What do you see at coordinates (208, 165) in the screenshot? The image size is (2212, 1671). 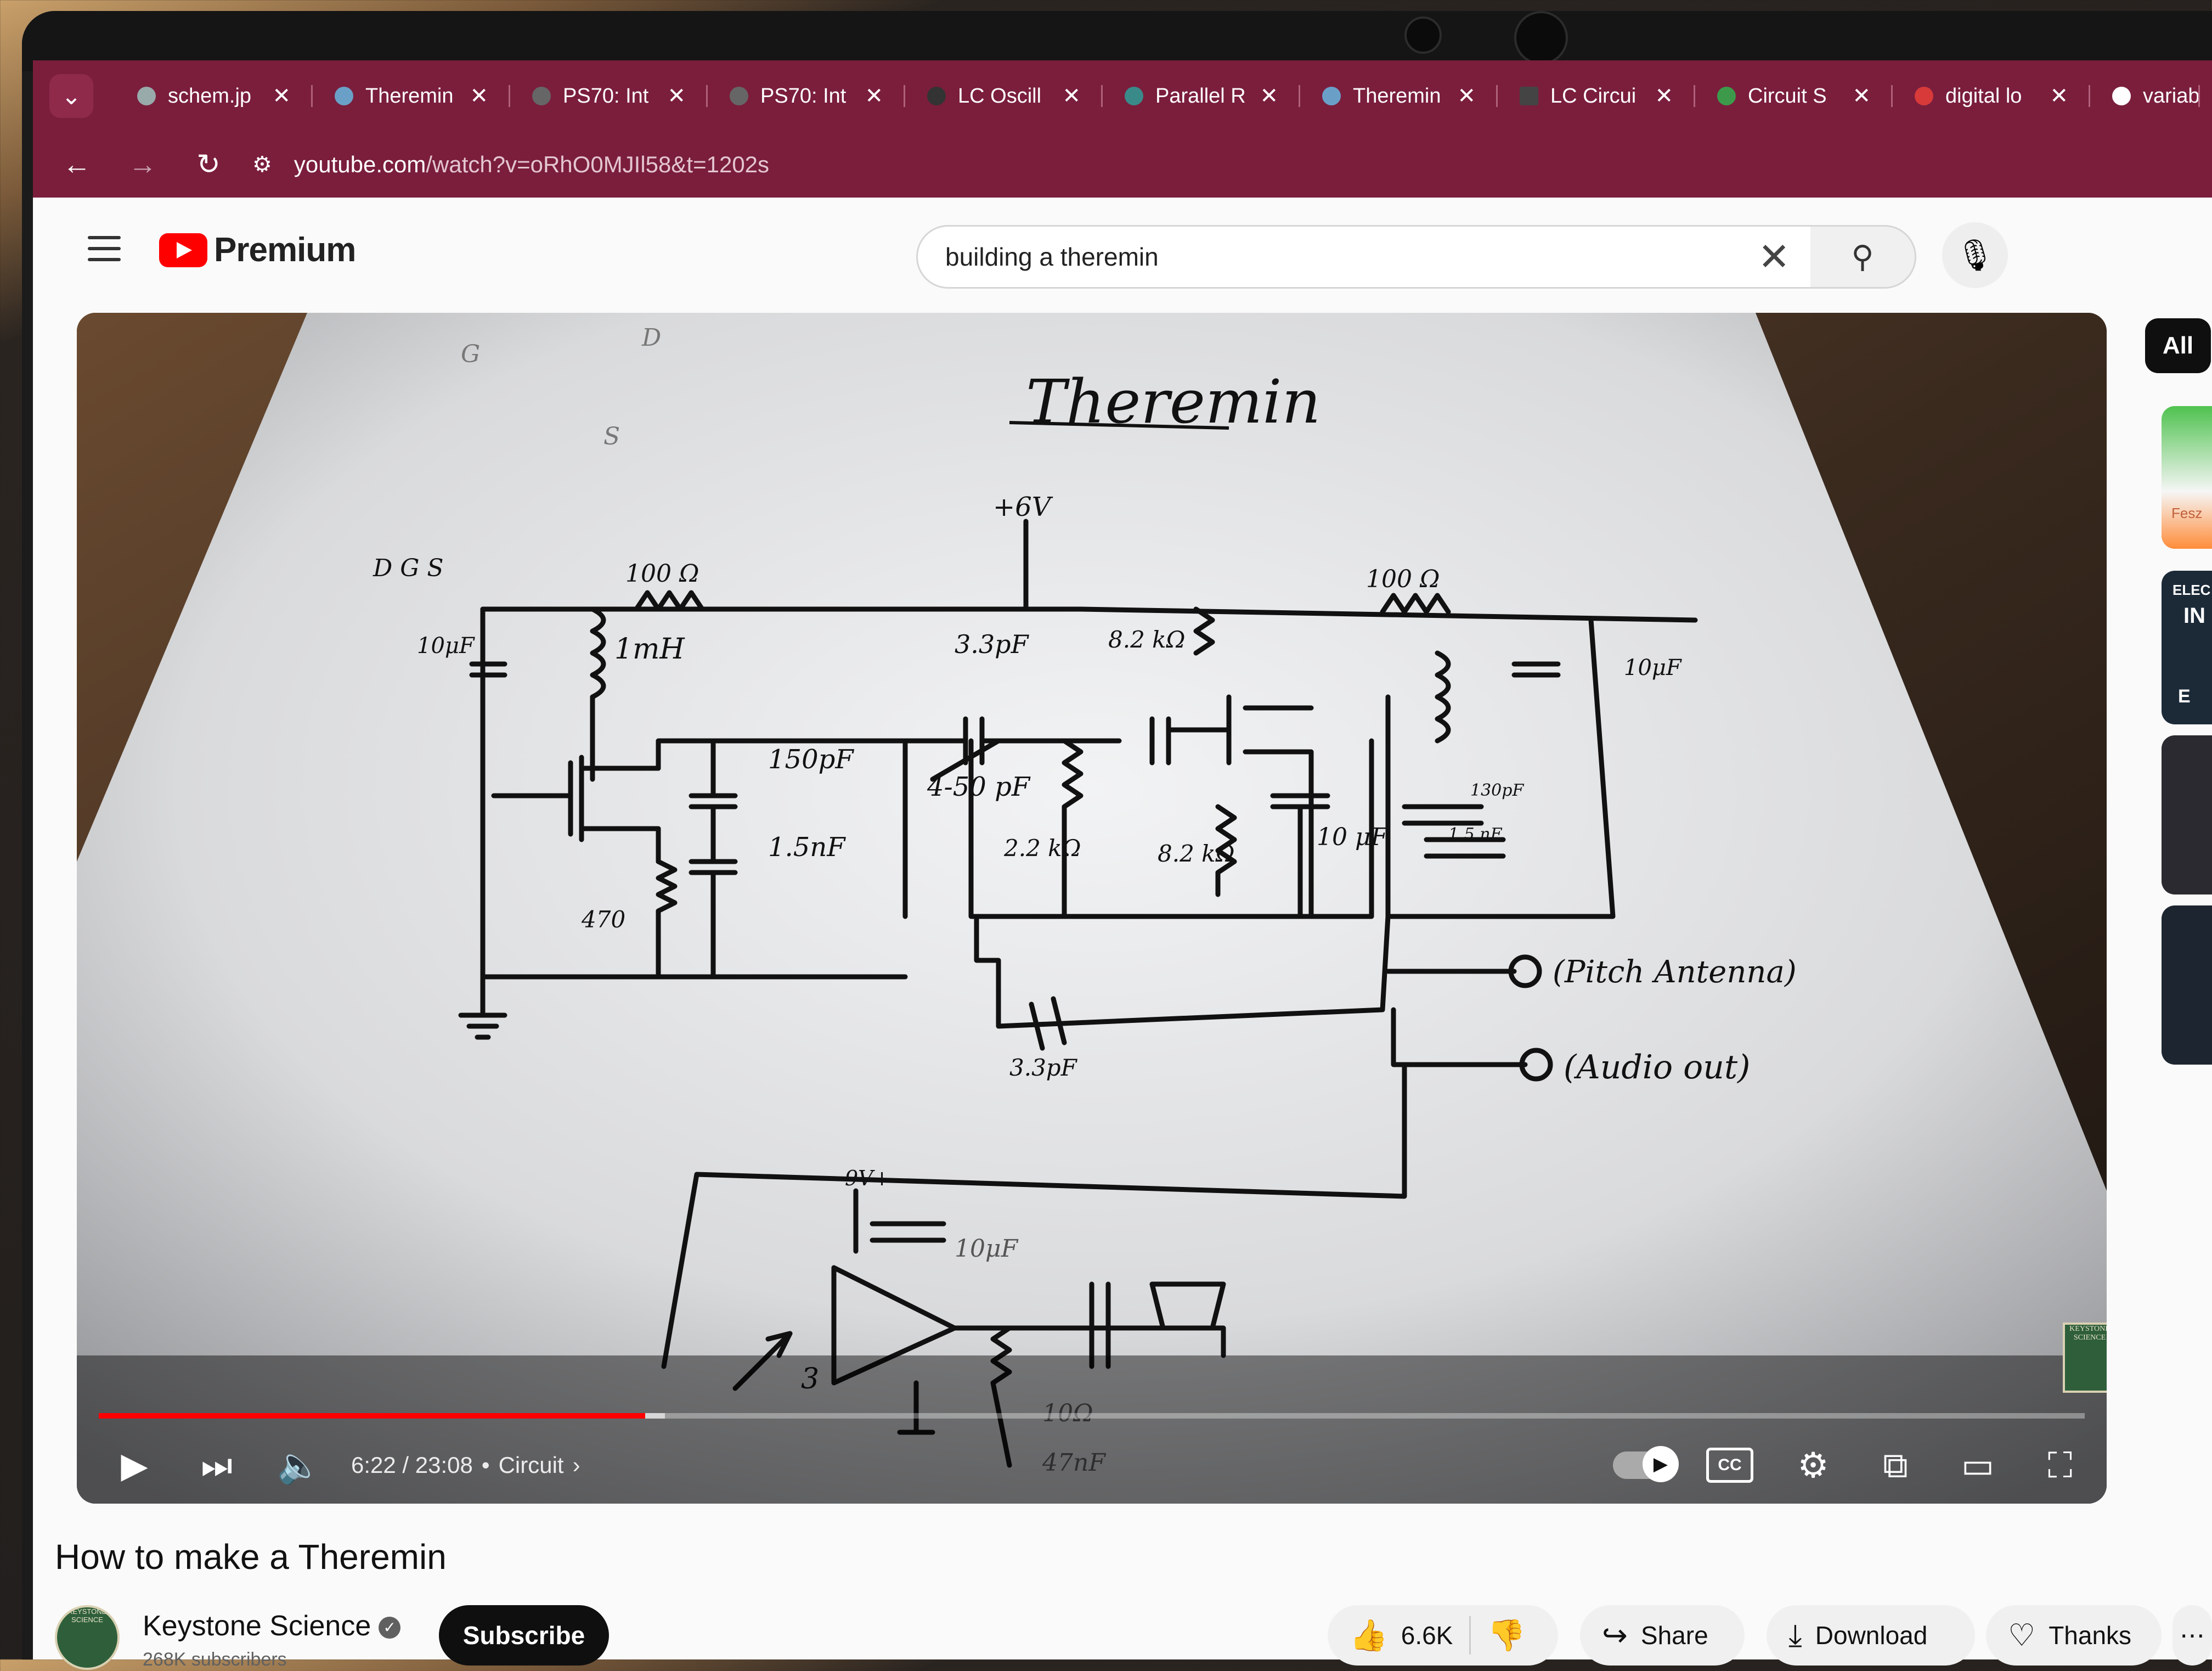 I see `reload-icon: ↻` at bounding box center [208, 165].